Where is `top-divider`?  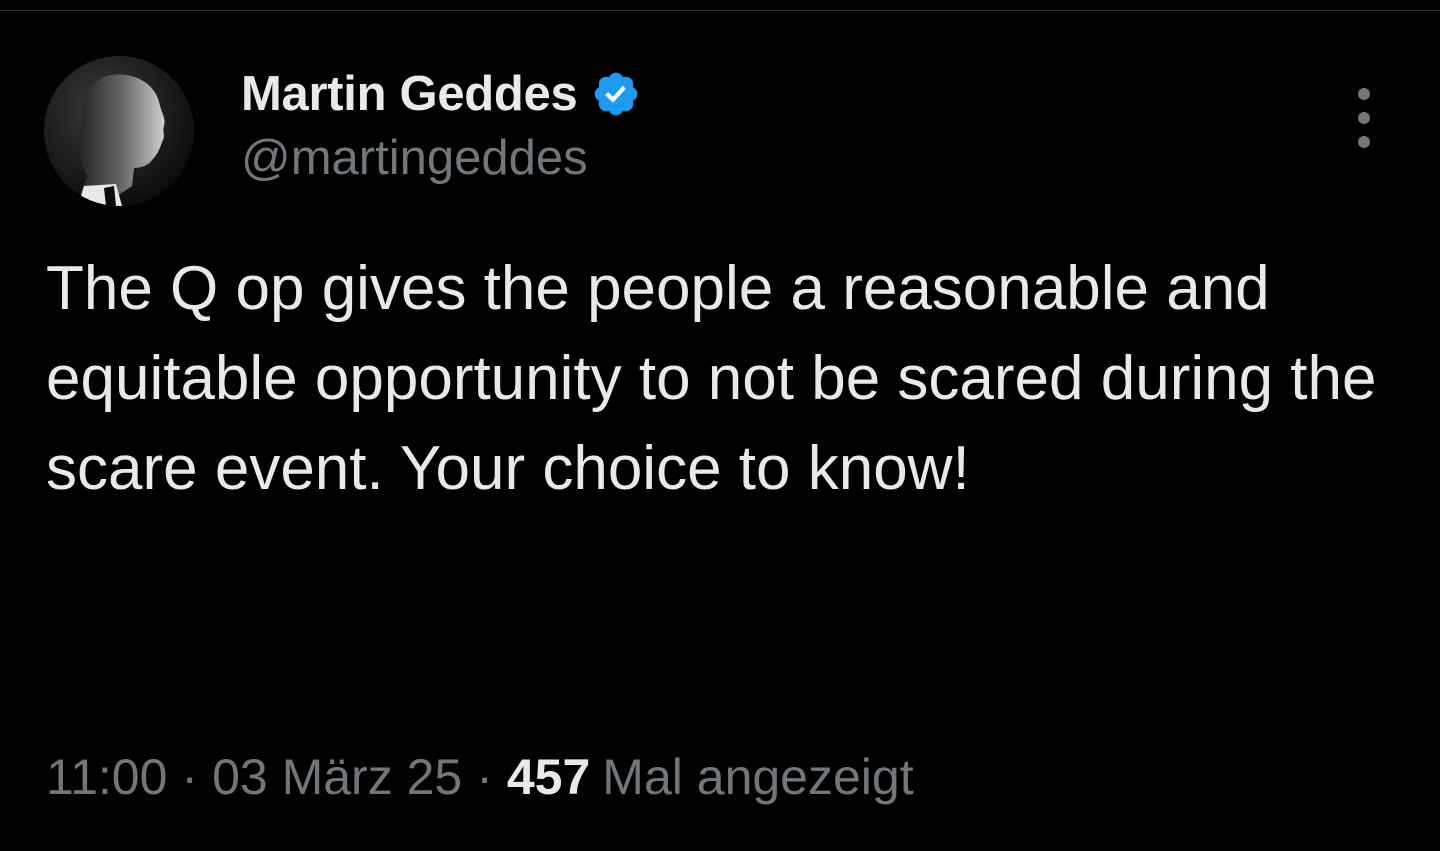
top-divider is located at coordinates (720, 10).